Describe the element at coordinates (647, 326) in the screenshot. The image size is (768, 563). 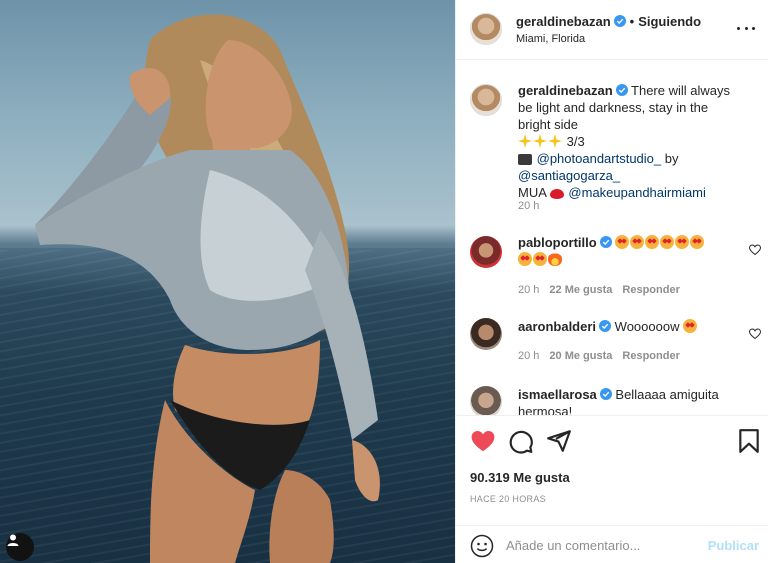
I see `comment-body: Woooooow` at that location.